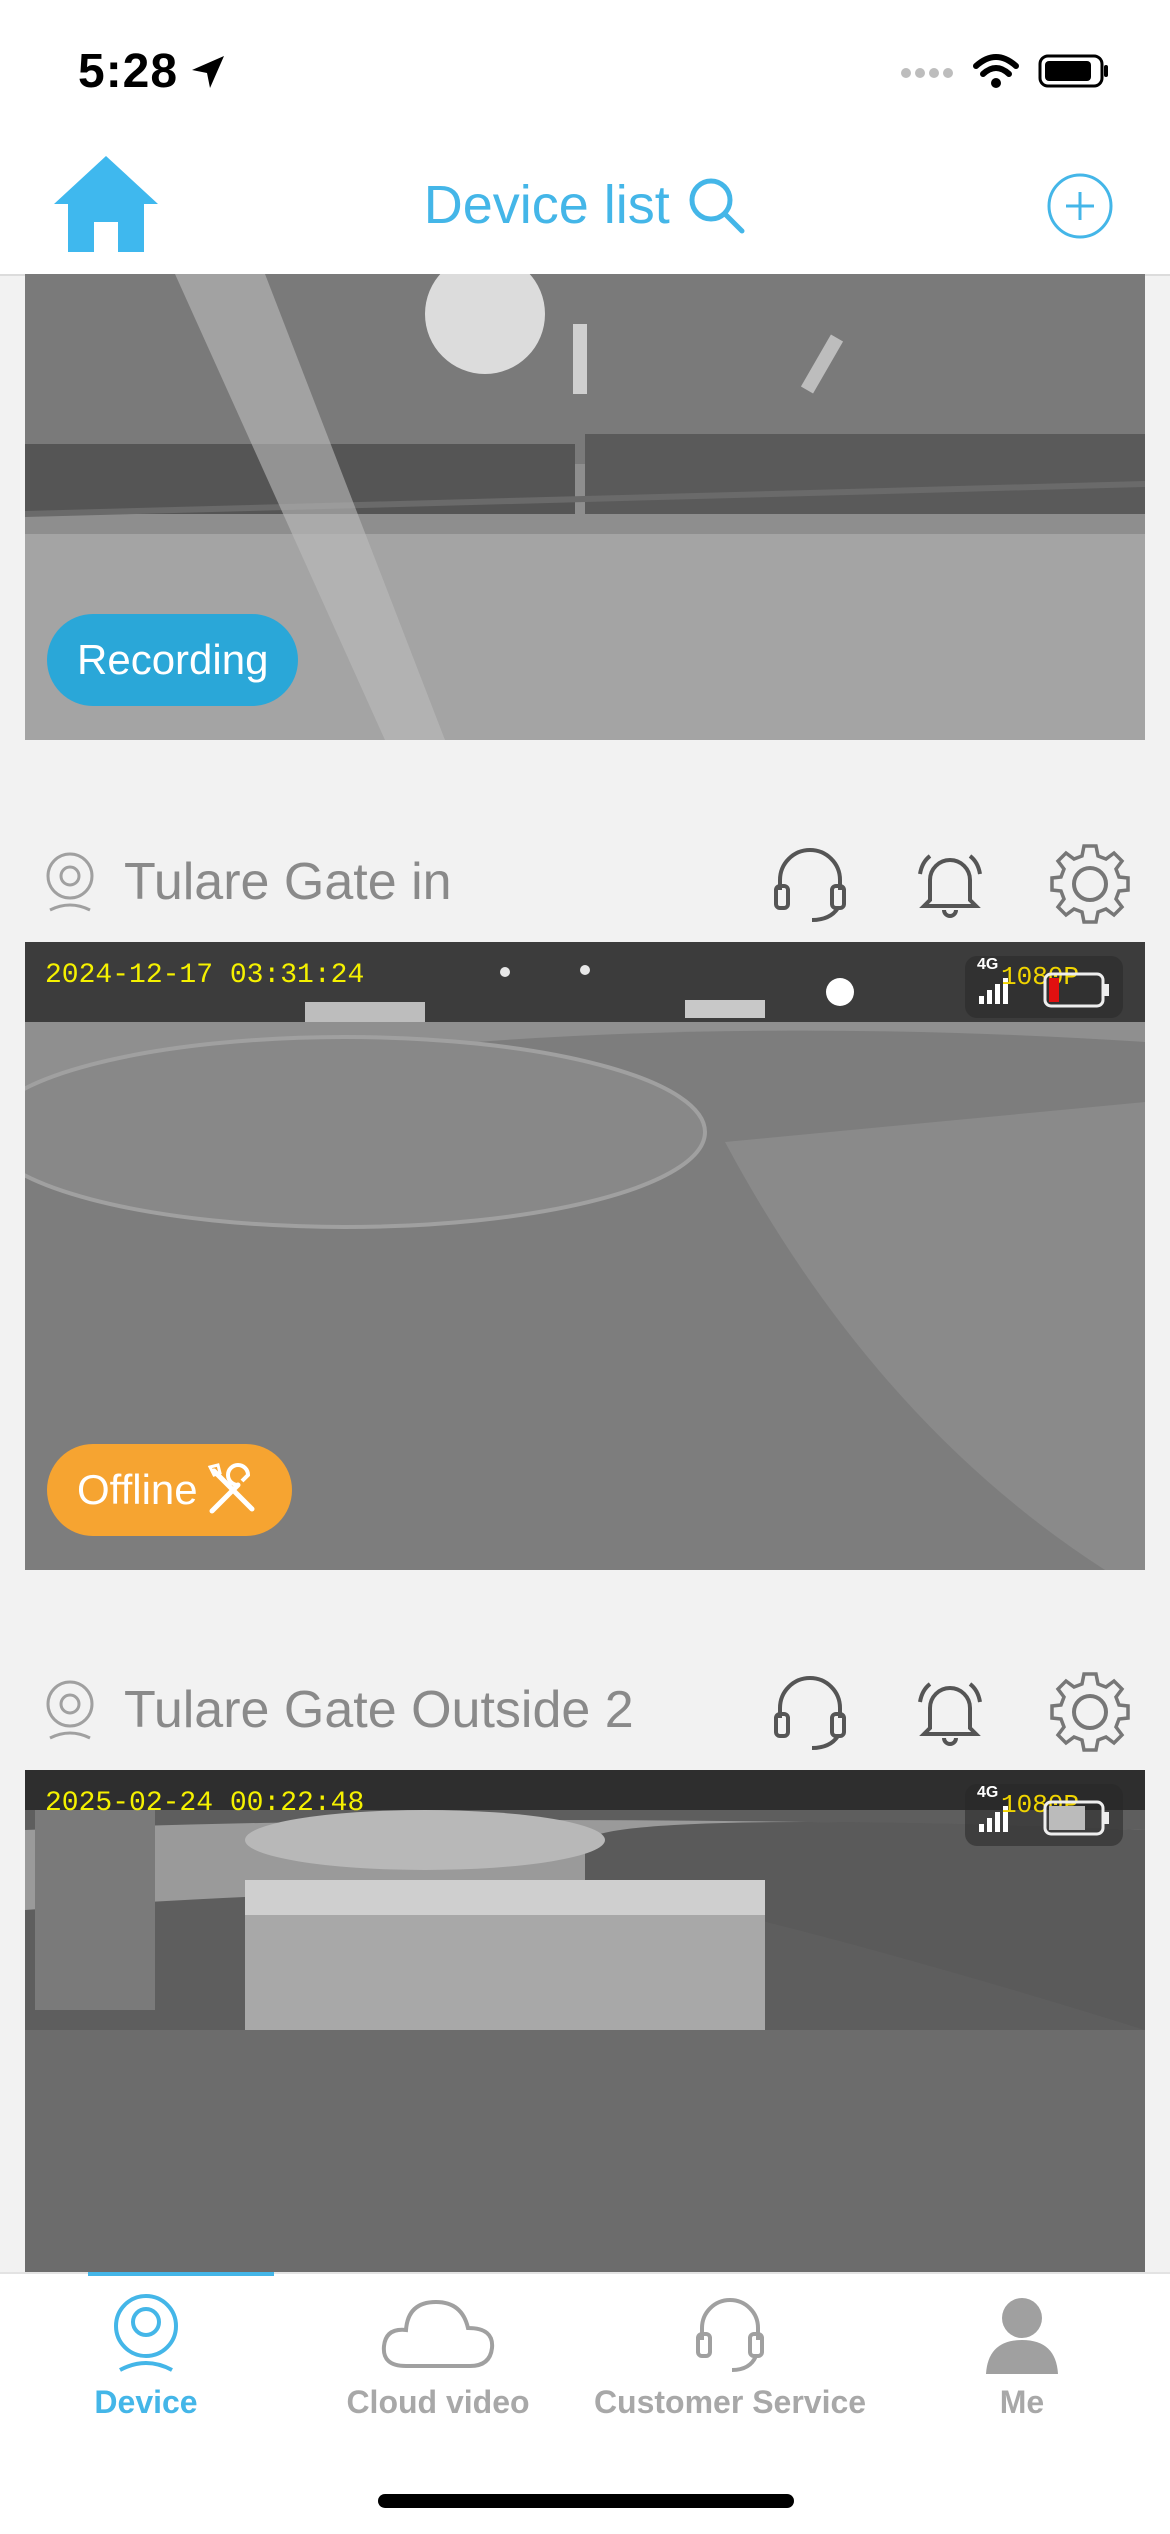  I want to click on feed-timestamp: 2024-12-17 03:31:24, so click(205, 975).